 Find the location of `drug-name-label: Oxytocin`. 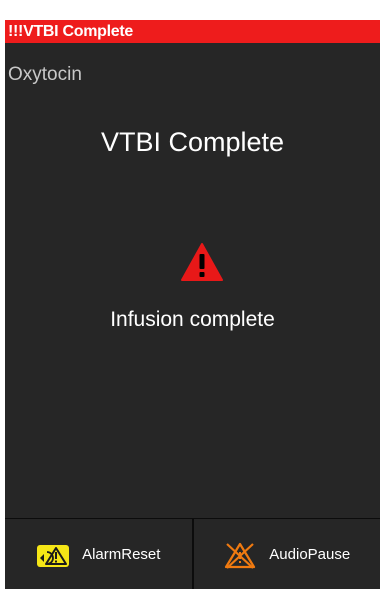

drug-name-label: Oxytocin is located at coordinates (45, 74).